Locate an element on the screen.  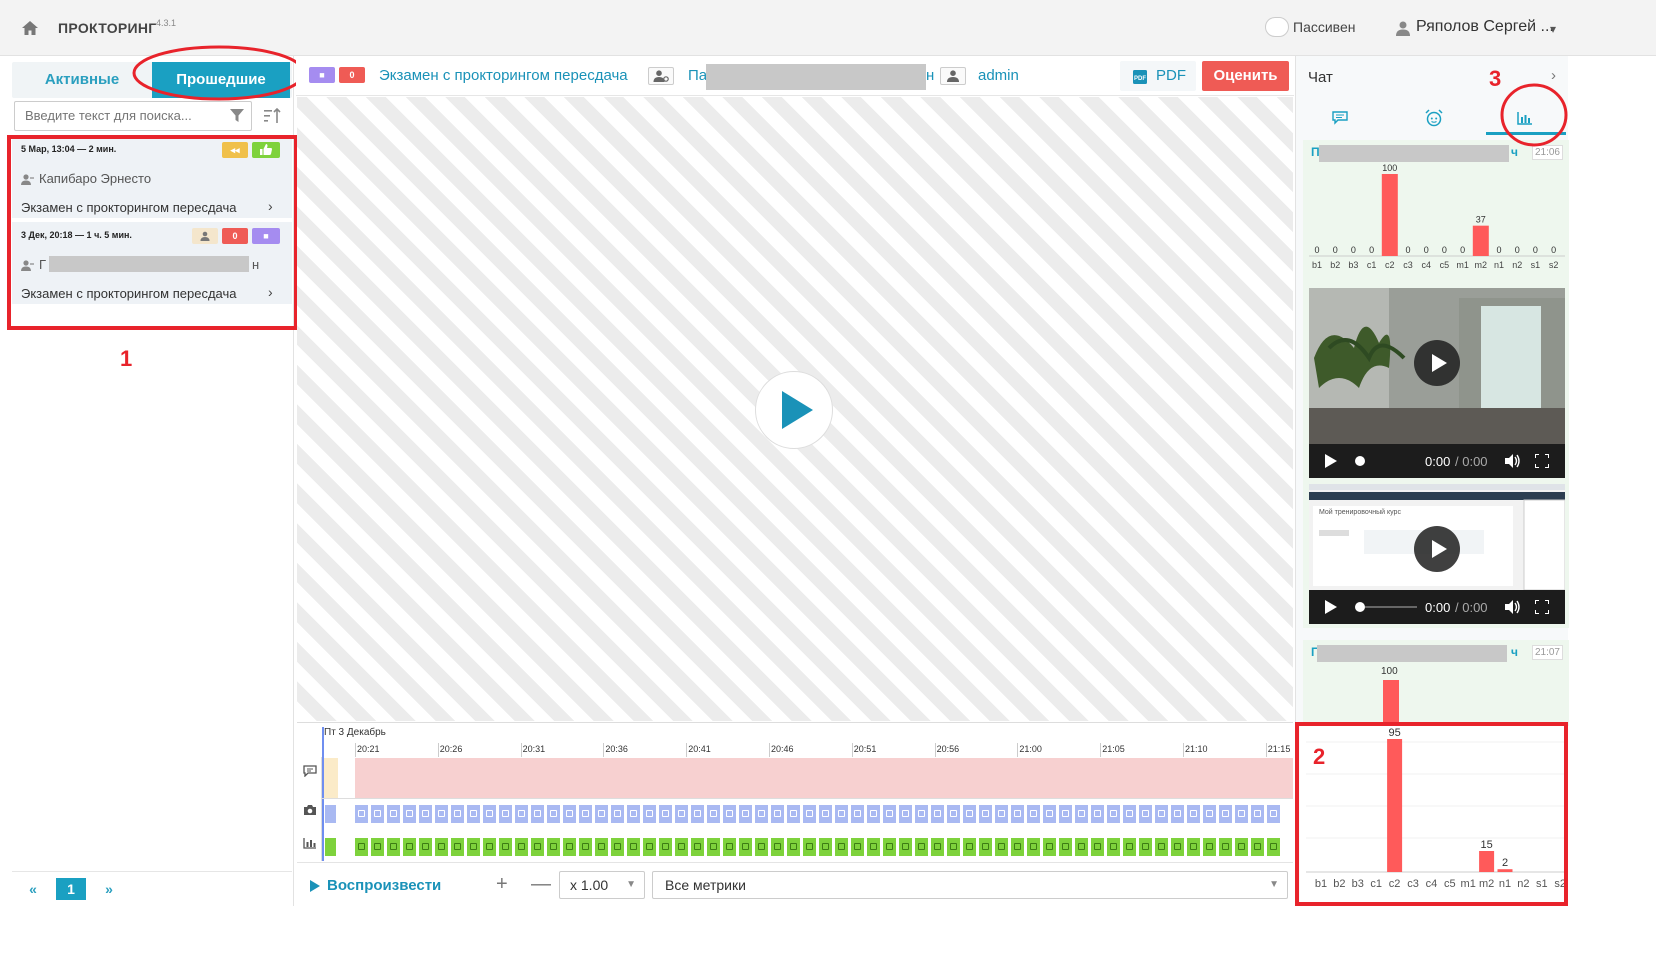
page-next-button: » is located at coordinates (109, 889).